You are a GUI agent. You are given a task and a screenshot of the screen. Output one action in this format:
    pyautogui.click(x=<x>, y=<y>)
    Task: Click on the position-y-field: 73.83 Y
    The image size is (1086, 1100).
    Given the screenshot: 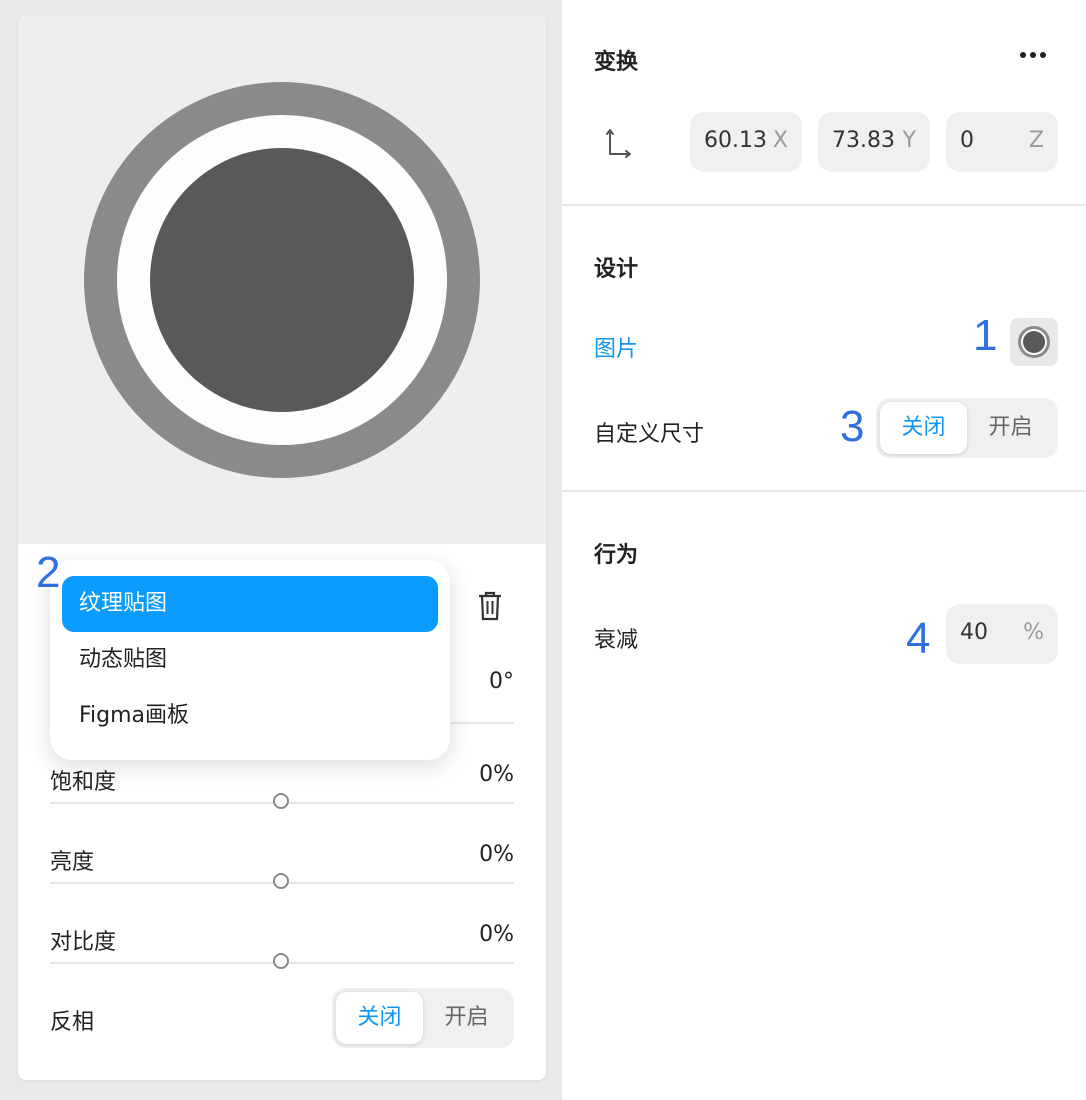 What is the action you would take?
    pyautogui.click(x=874, y=142)
    